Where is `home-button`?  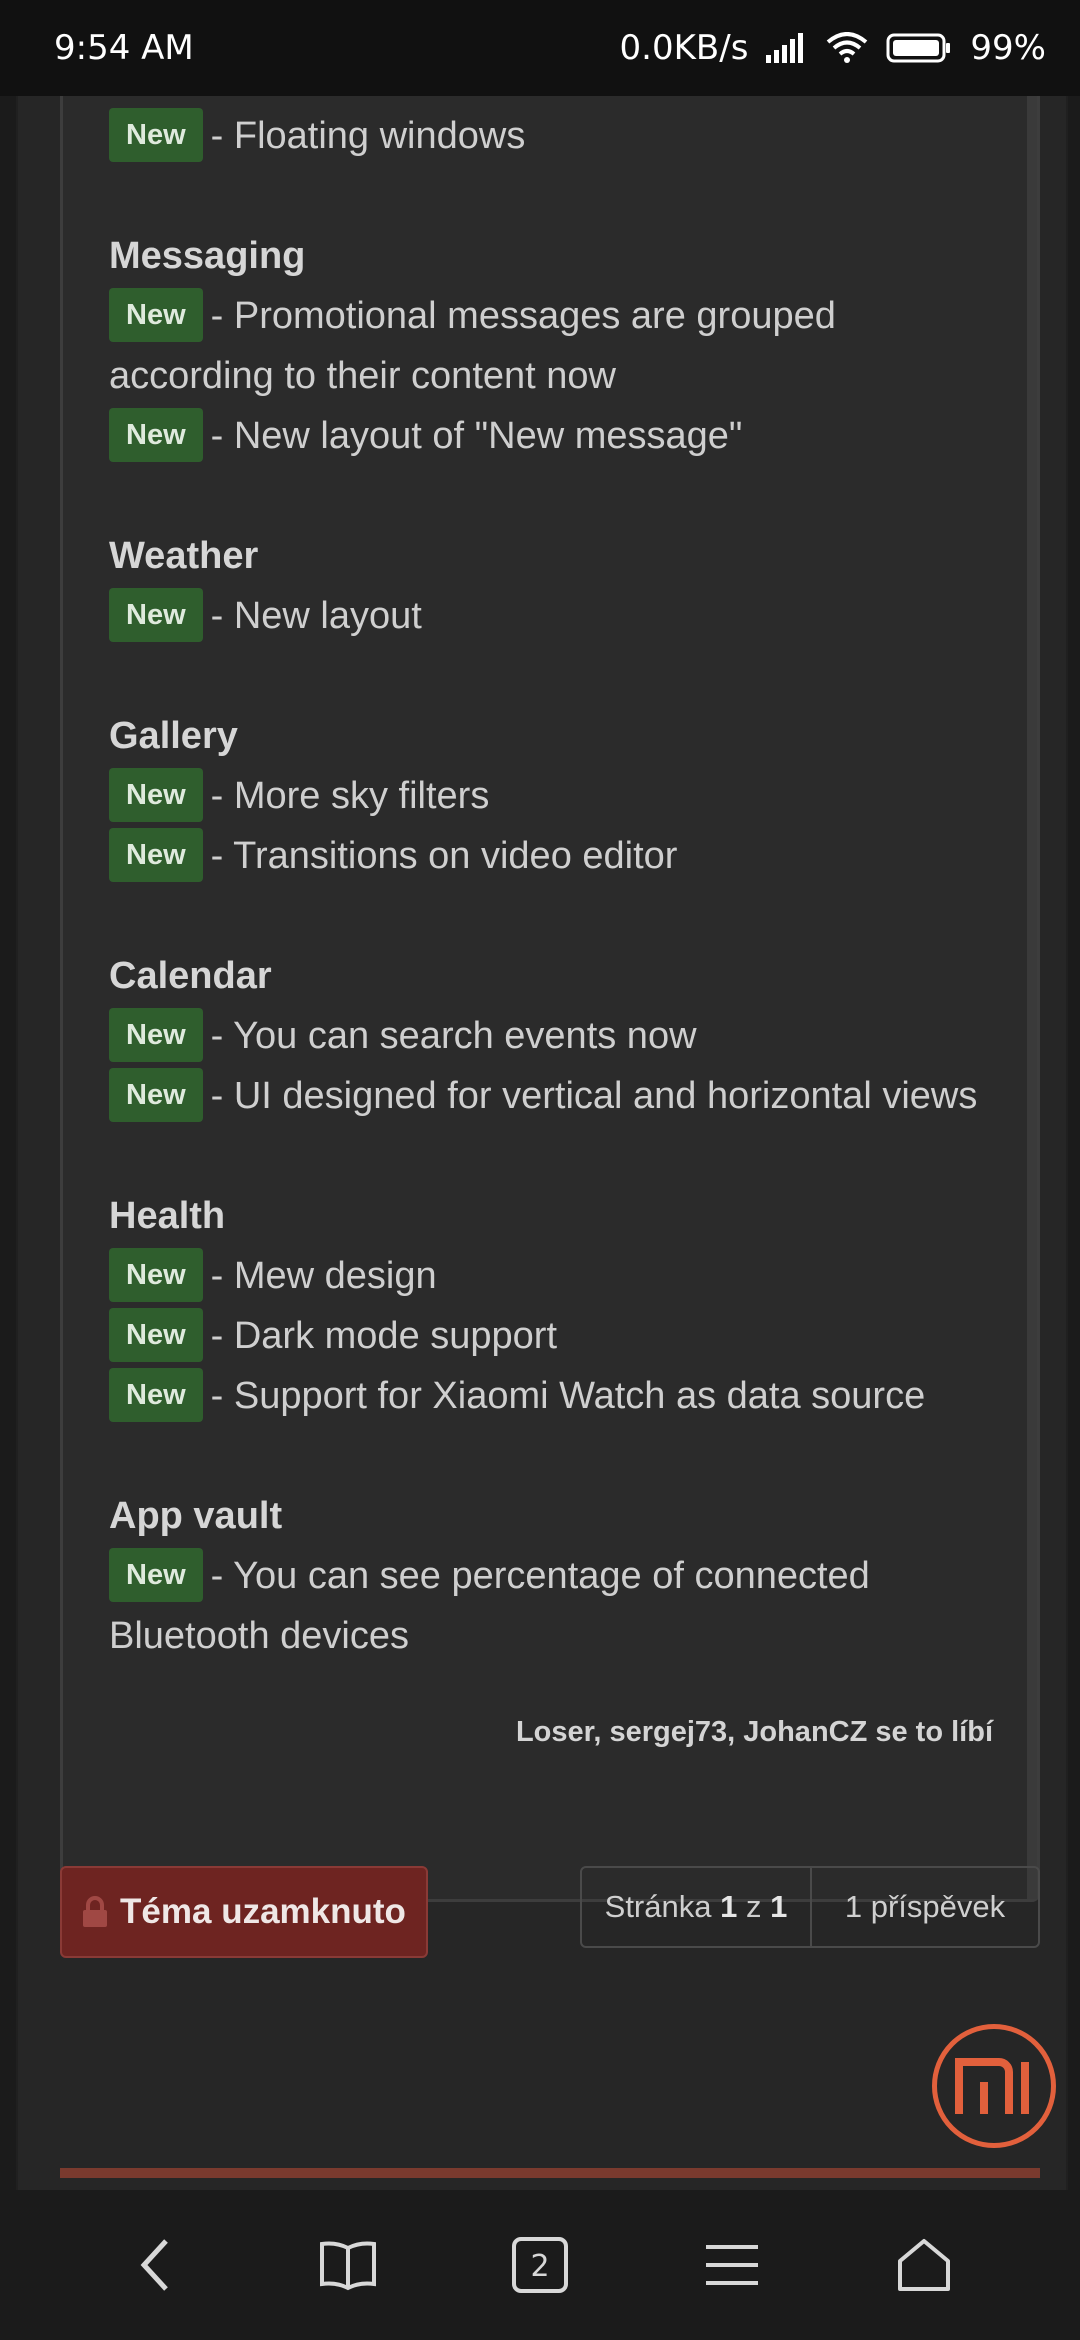
home-button is located at coordinates (924, 2265).